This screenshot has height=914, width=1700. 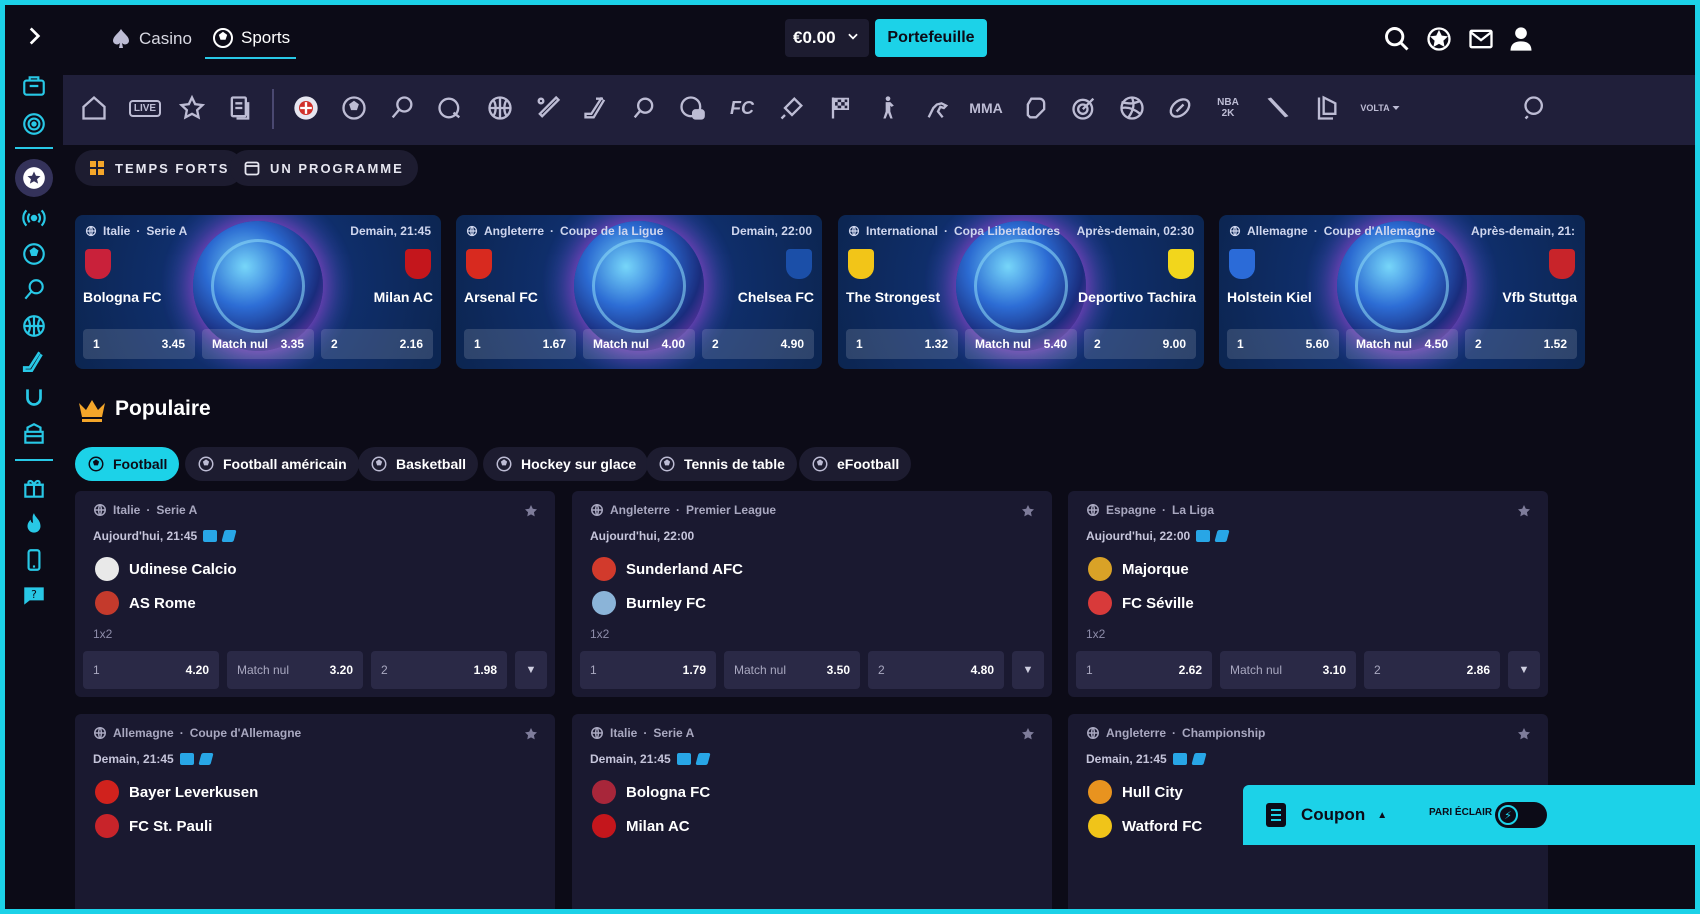 I want to click on simulation-icon, so click(x=1326, y=108).